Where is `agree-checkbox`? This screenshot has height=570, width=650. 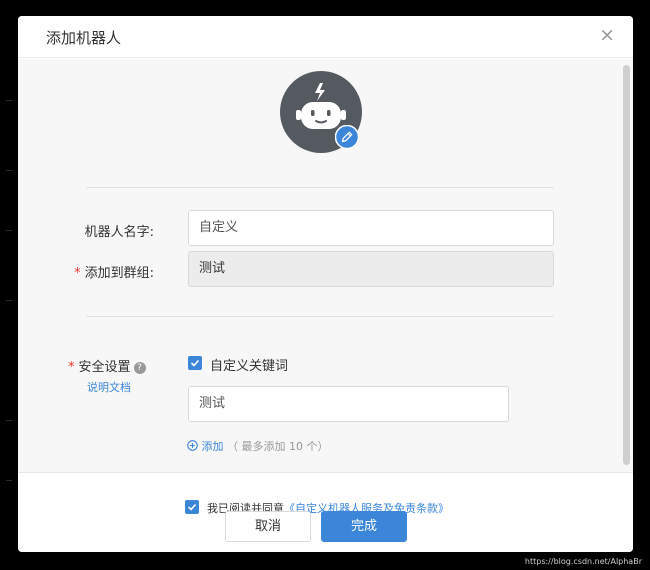 agree-checkbox is located at coordinates (192, 507).